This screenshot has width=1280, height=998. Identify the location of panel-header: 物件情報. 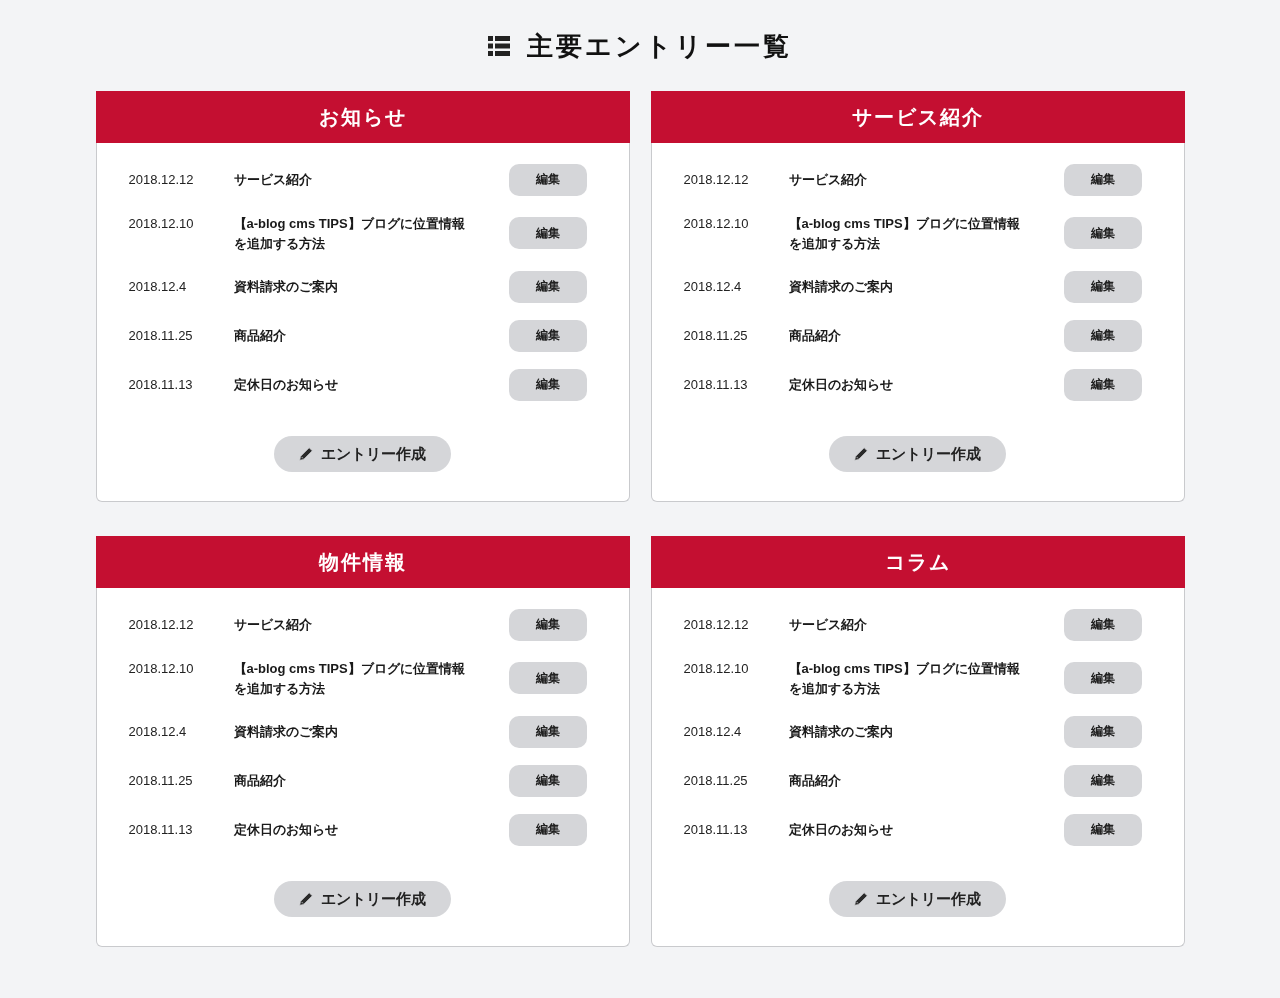
(362, 562).